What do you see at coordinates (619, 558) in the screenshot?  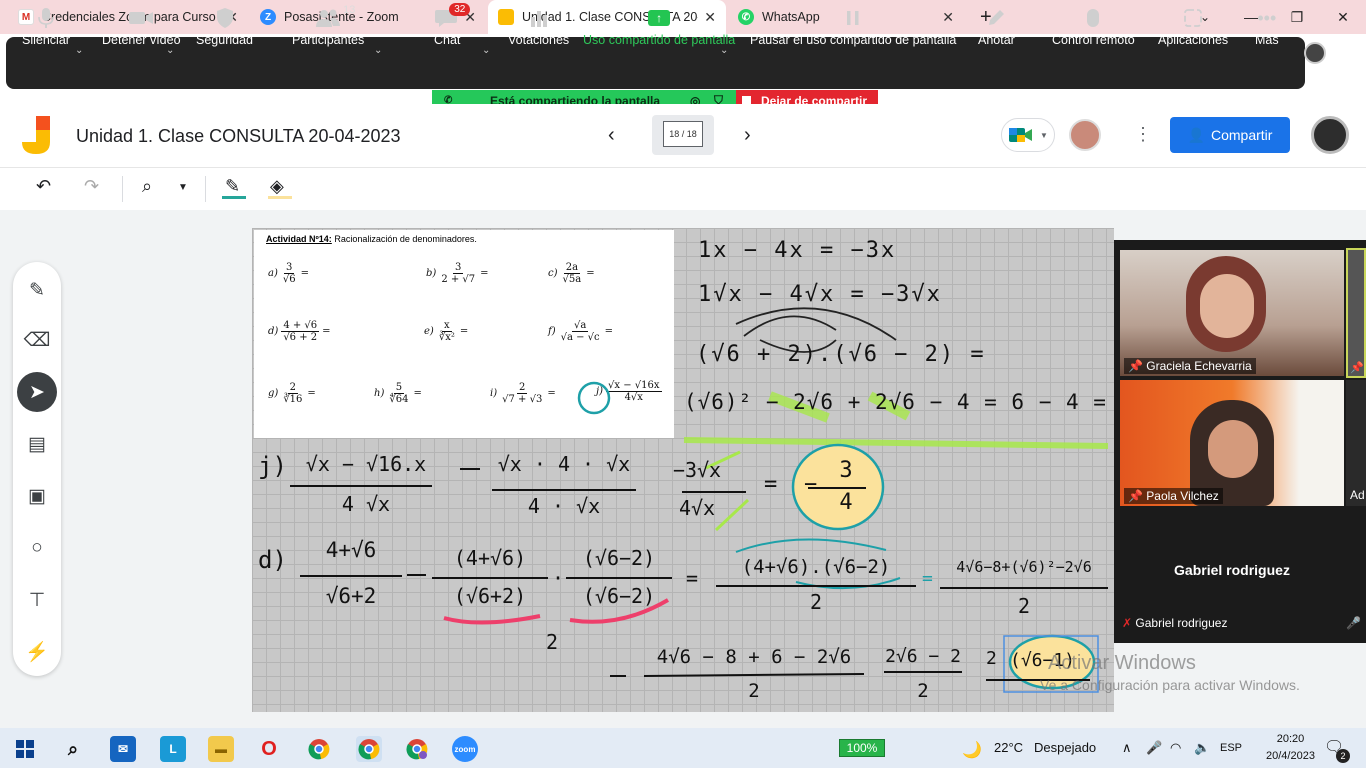 I see `hw-d-mult-num2: (√6−2)` at bounding box center [619, 558].